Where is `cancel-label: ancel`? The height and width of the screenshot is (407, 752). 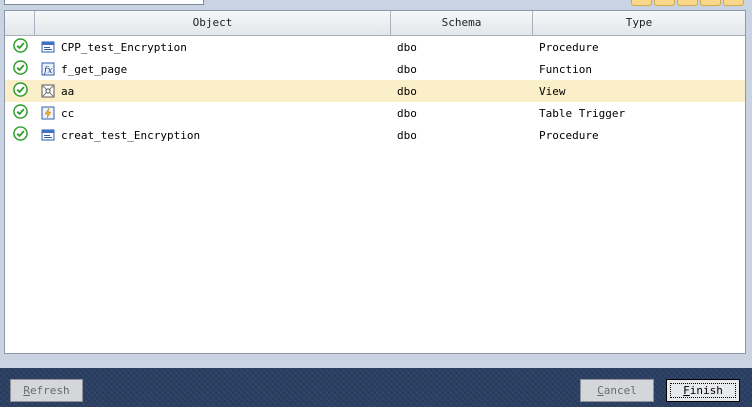 cancel-label: ancel is located at coordinates (620, 390).